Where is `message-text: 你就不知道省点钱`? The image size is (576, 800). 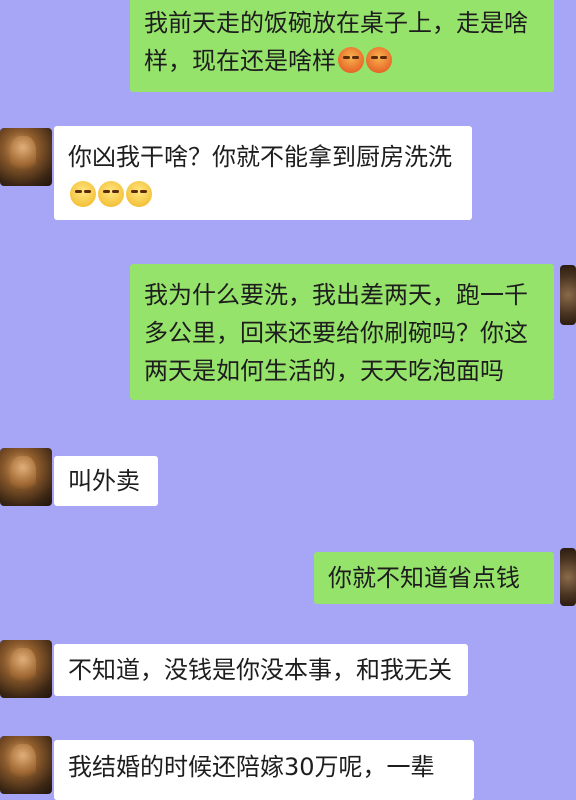 message-text: 你就不知道省点钱 is located at coordinates (424, 578).